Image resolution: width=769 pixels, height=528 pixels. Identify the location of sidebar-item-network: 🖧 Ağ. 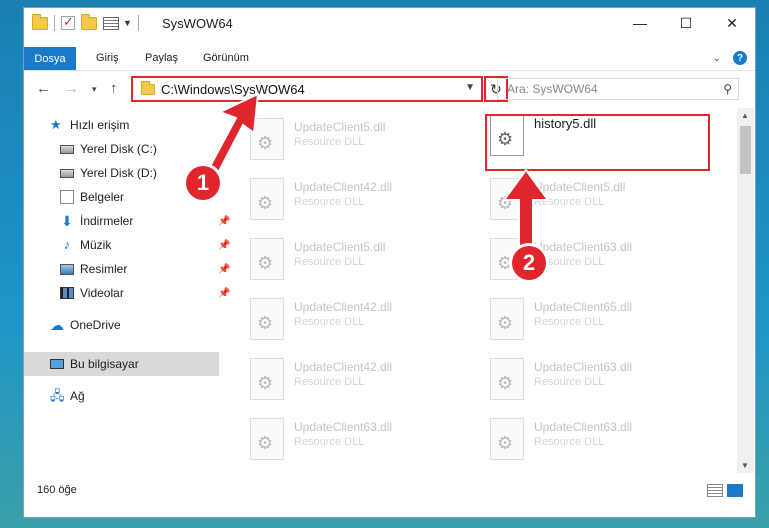
(67, 396).